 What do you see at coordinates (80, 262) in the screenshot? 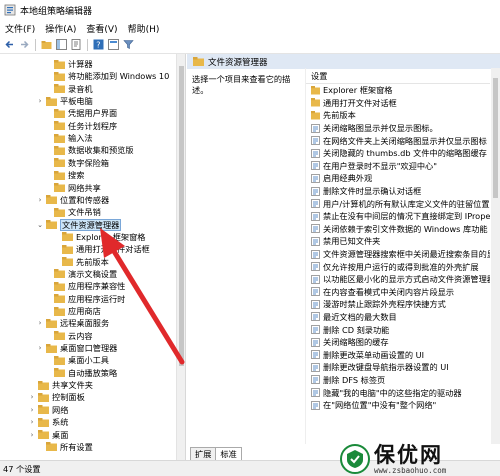
I see `tree-item: 先前版本` at bounding box center [80, 262].